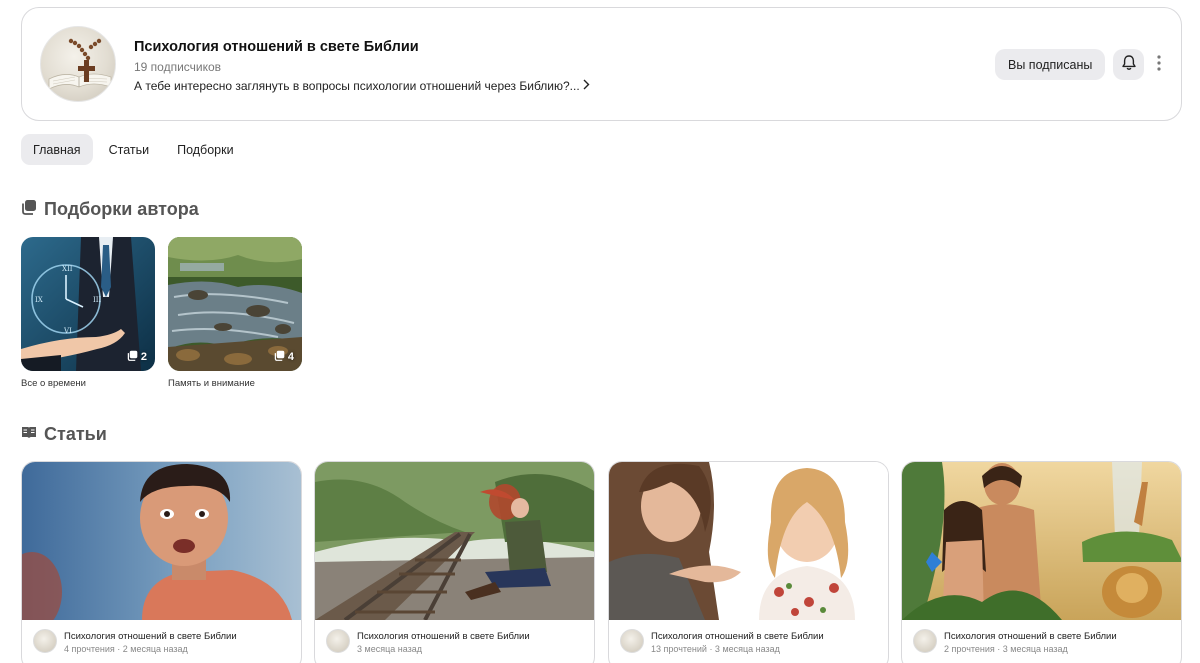 The image size is (1200, 663). I want to click on collections-heading: Подборки автора, so click(110, 209).